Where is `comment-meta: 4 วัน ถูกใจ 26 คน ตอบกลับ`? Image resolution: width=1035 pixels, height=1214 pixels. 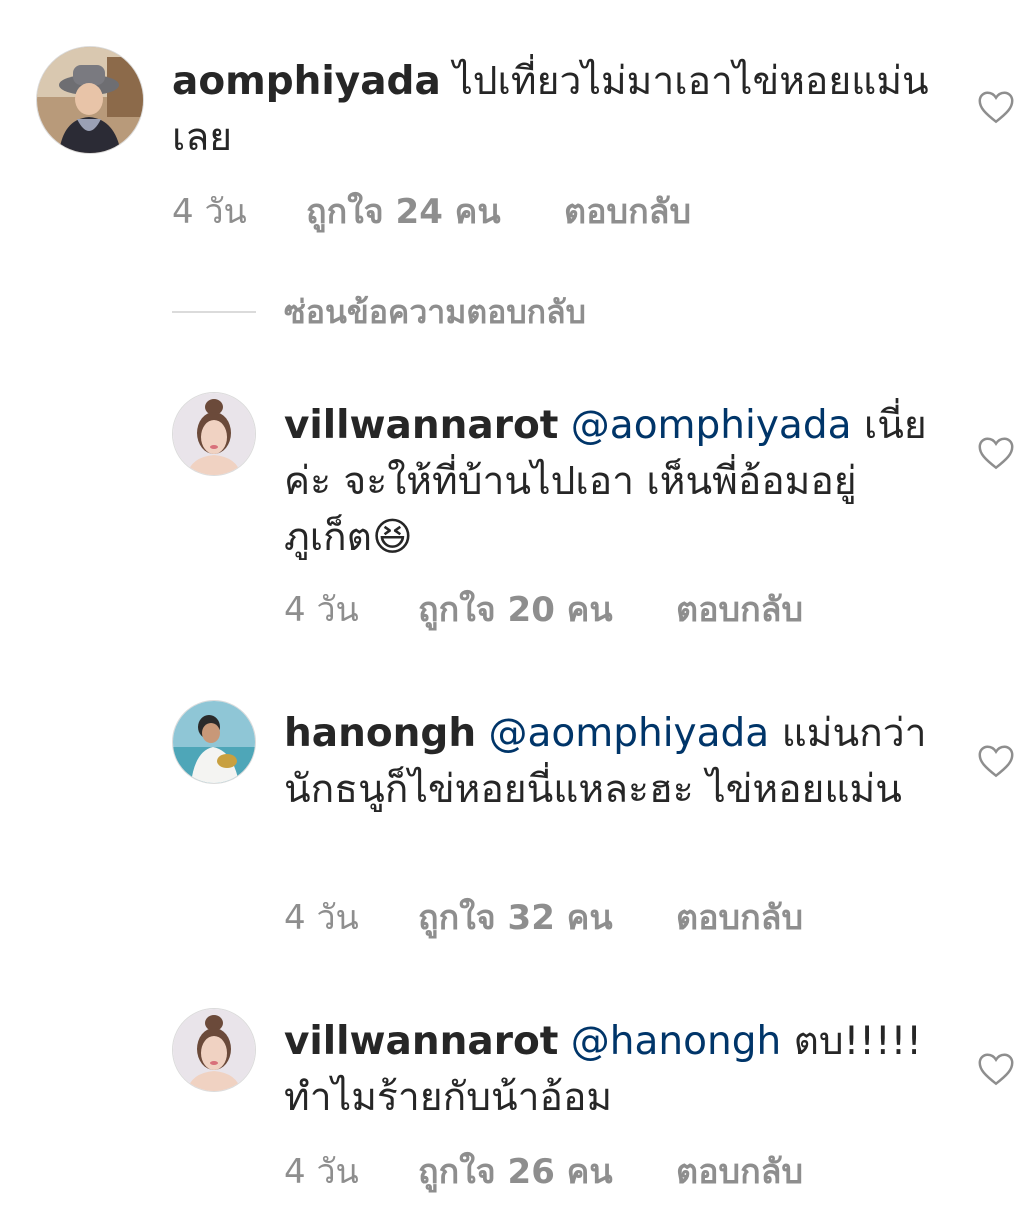
comment-meta: 4 วัน ถูกใจ 26 คน ตอบกลับ is located at coordinates (543, 1171).